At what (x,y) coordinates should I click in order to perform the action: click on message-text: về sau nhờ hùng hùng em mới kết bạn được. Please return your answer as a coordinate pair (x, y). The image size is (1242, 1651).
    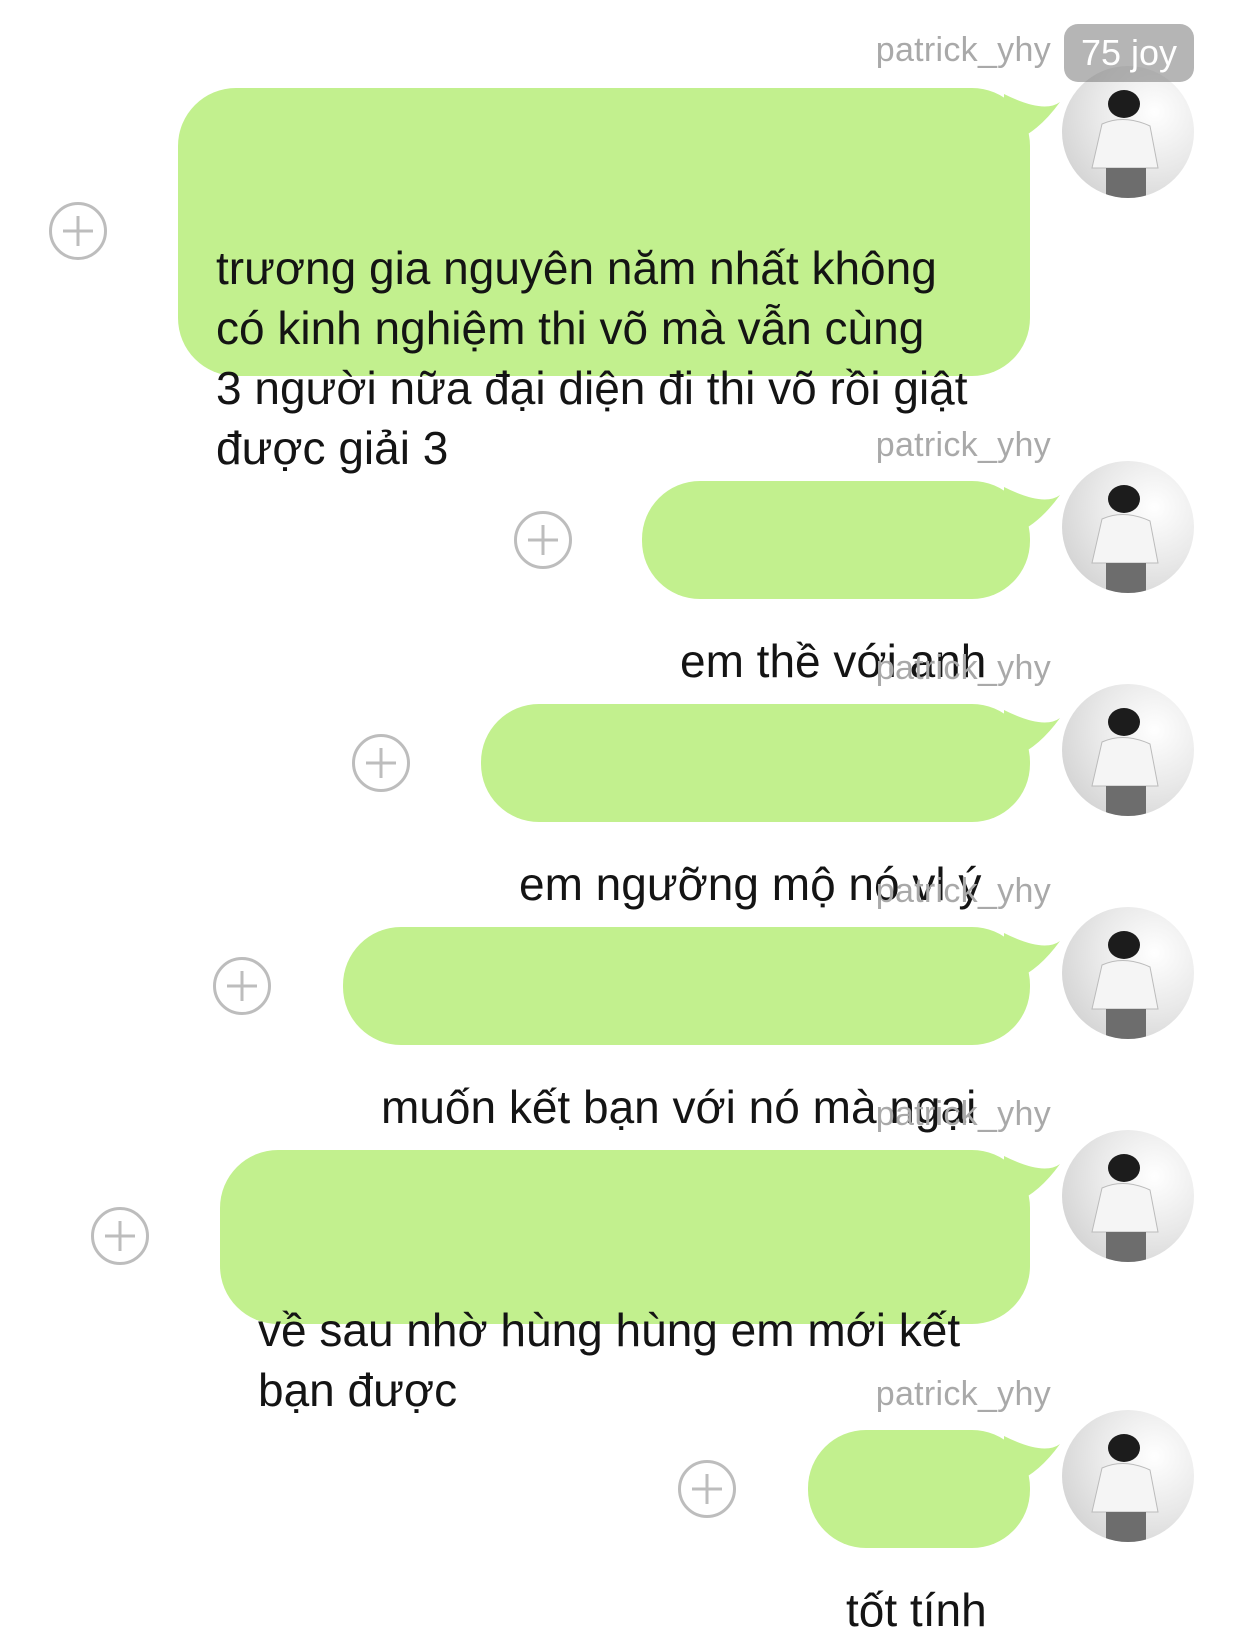
    Looking at the image, I should click on (609, 1360).